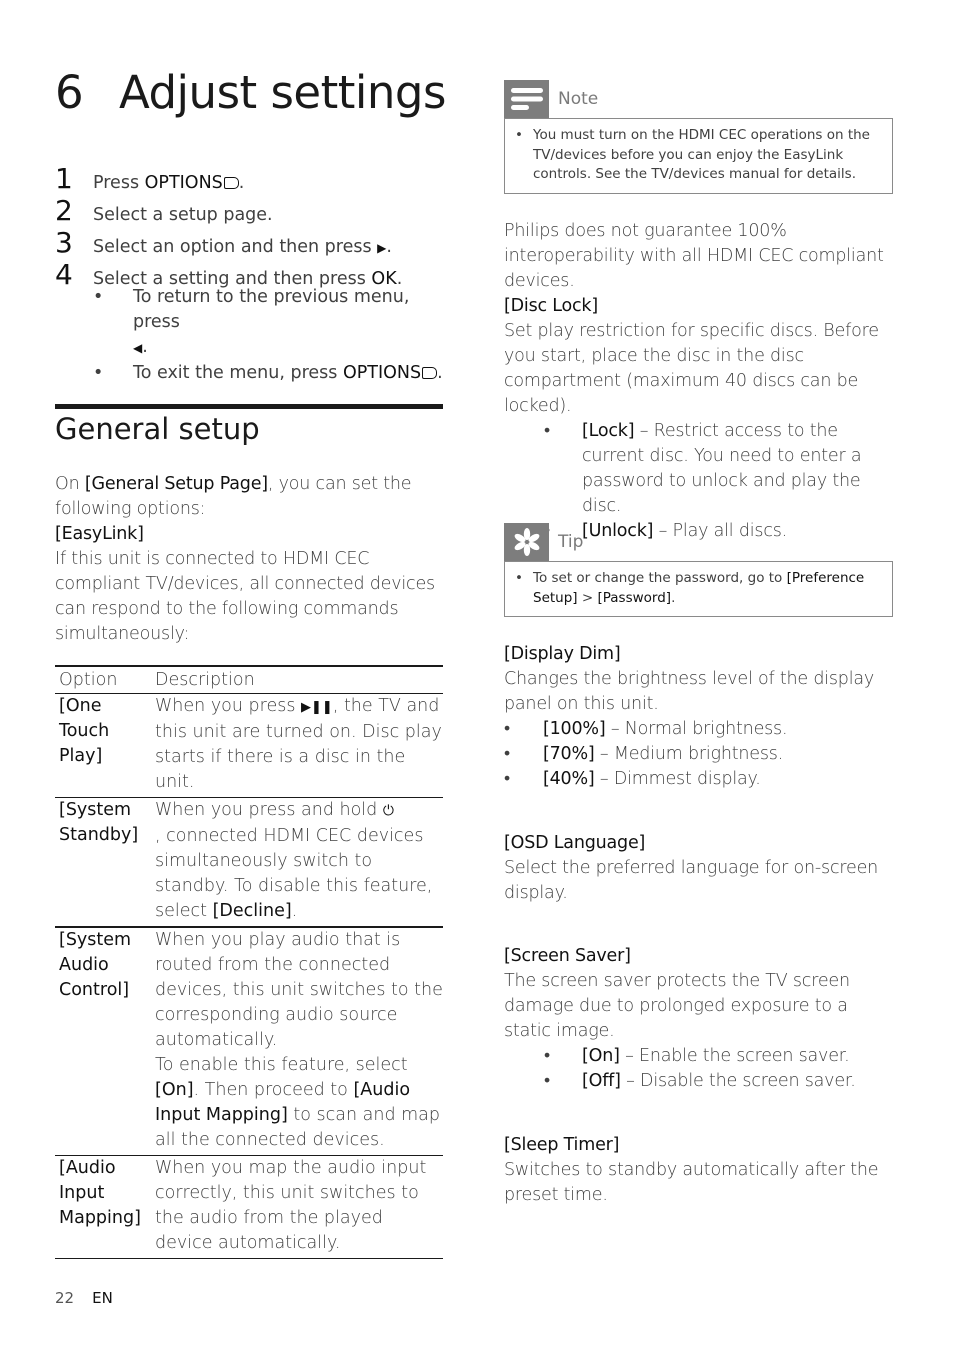  I want to click on list-item: • [On] – Enable the screen saver., so click(697, 1056).